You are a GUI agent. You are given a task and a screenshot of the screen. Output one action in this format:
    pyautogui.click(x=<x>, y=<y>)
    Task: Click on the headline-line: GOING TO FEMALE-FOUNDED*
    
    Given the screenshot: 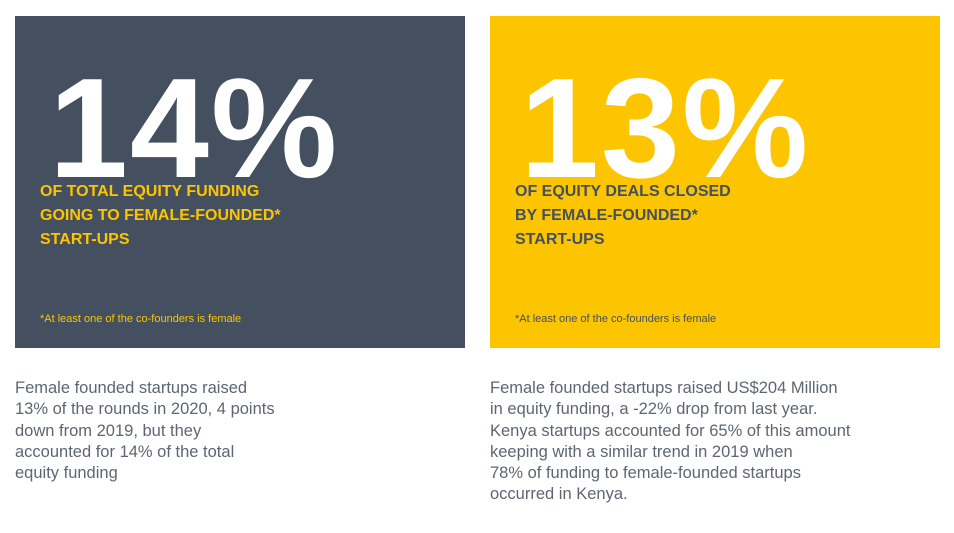 What is the action you would take?
    pyautogui.click(x=160, y=215)
    